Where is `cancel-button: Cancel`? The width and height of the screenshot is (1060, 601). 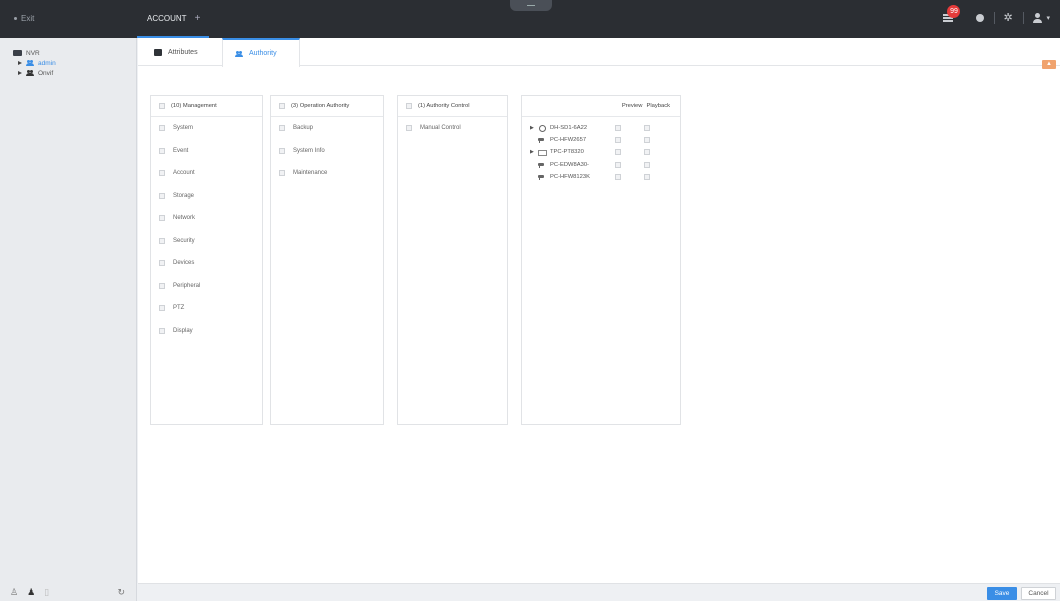
cancel-button: Cancel is located at coordinates (1038, 593).